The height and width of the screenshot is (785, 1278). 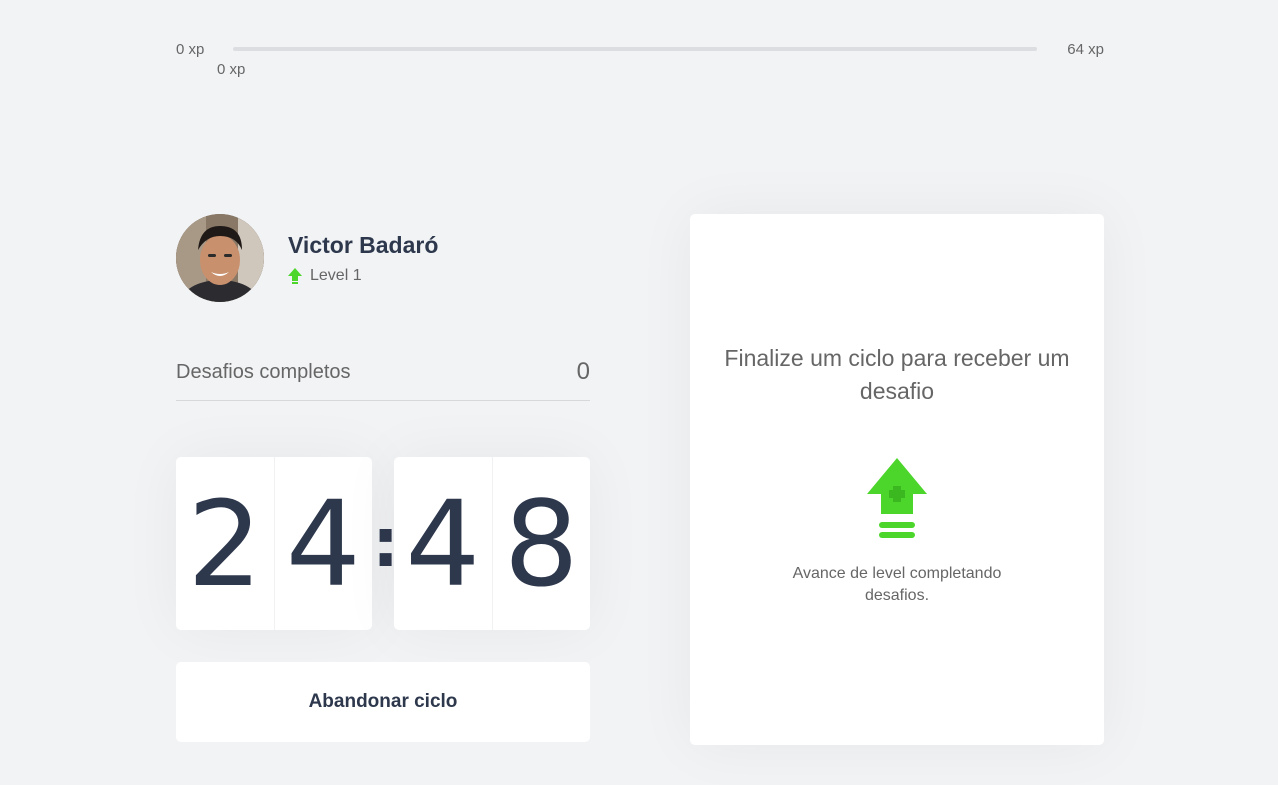 What do you see at coordinates (363, 244) in the screenshot?
I see `profile-name: Victor Badaró` at bounding box center [363, 244].